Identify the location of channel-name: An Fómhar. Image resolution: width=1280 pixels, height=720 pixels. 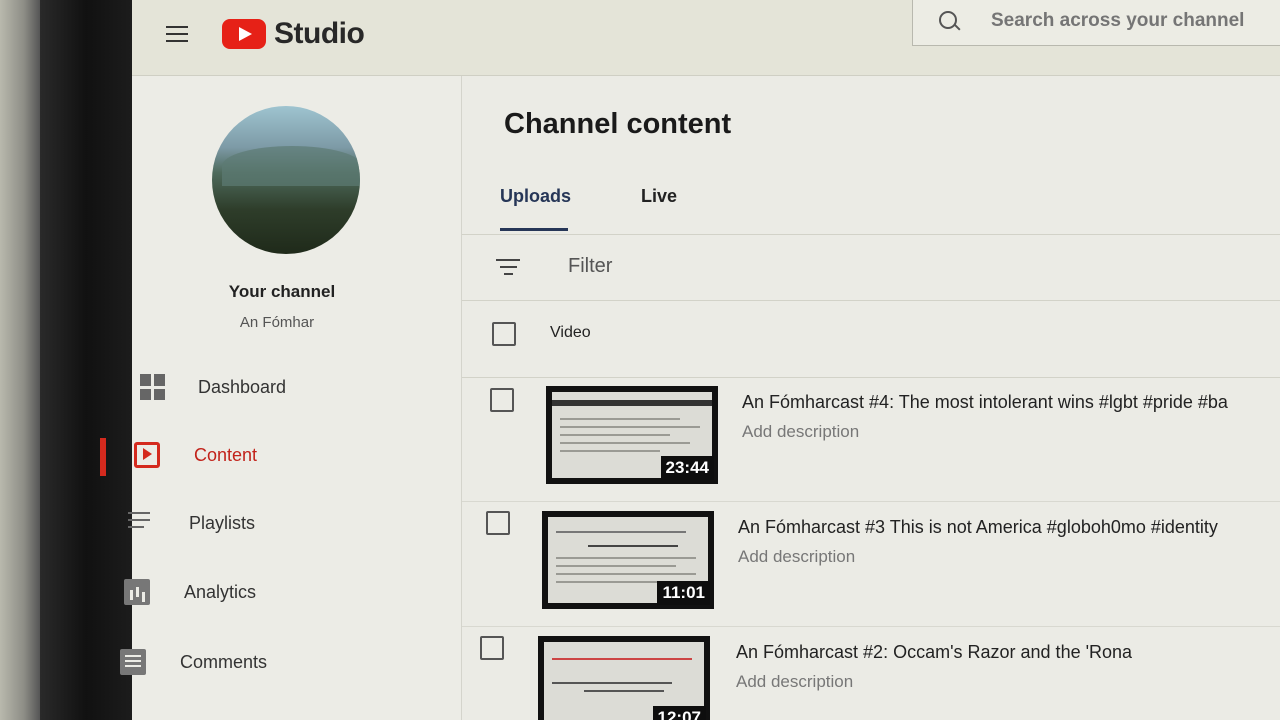
(277, 322).